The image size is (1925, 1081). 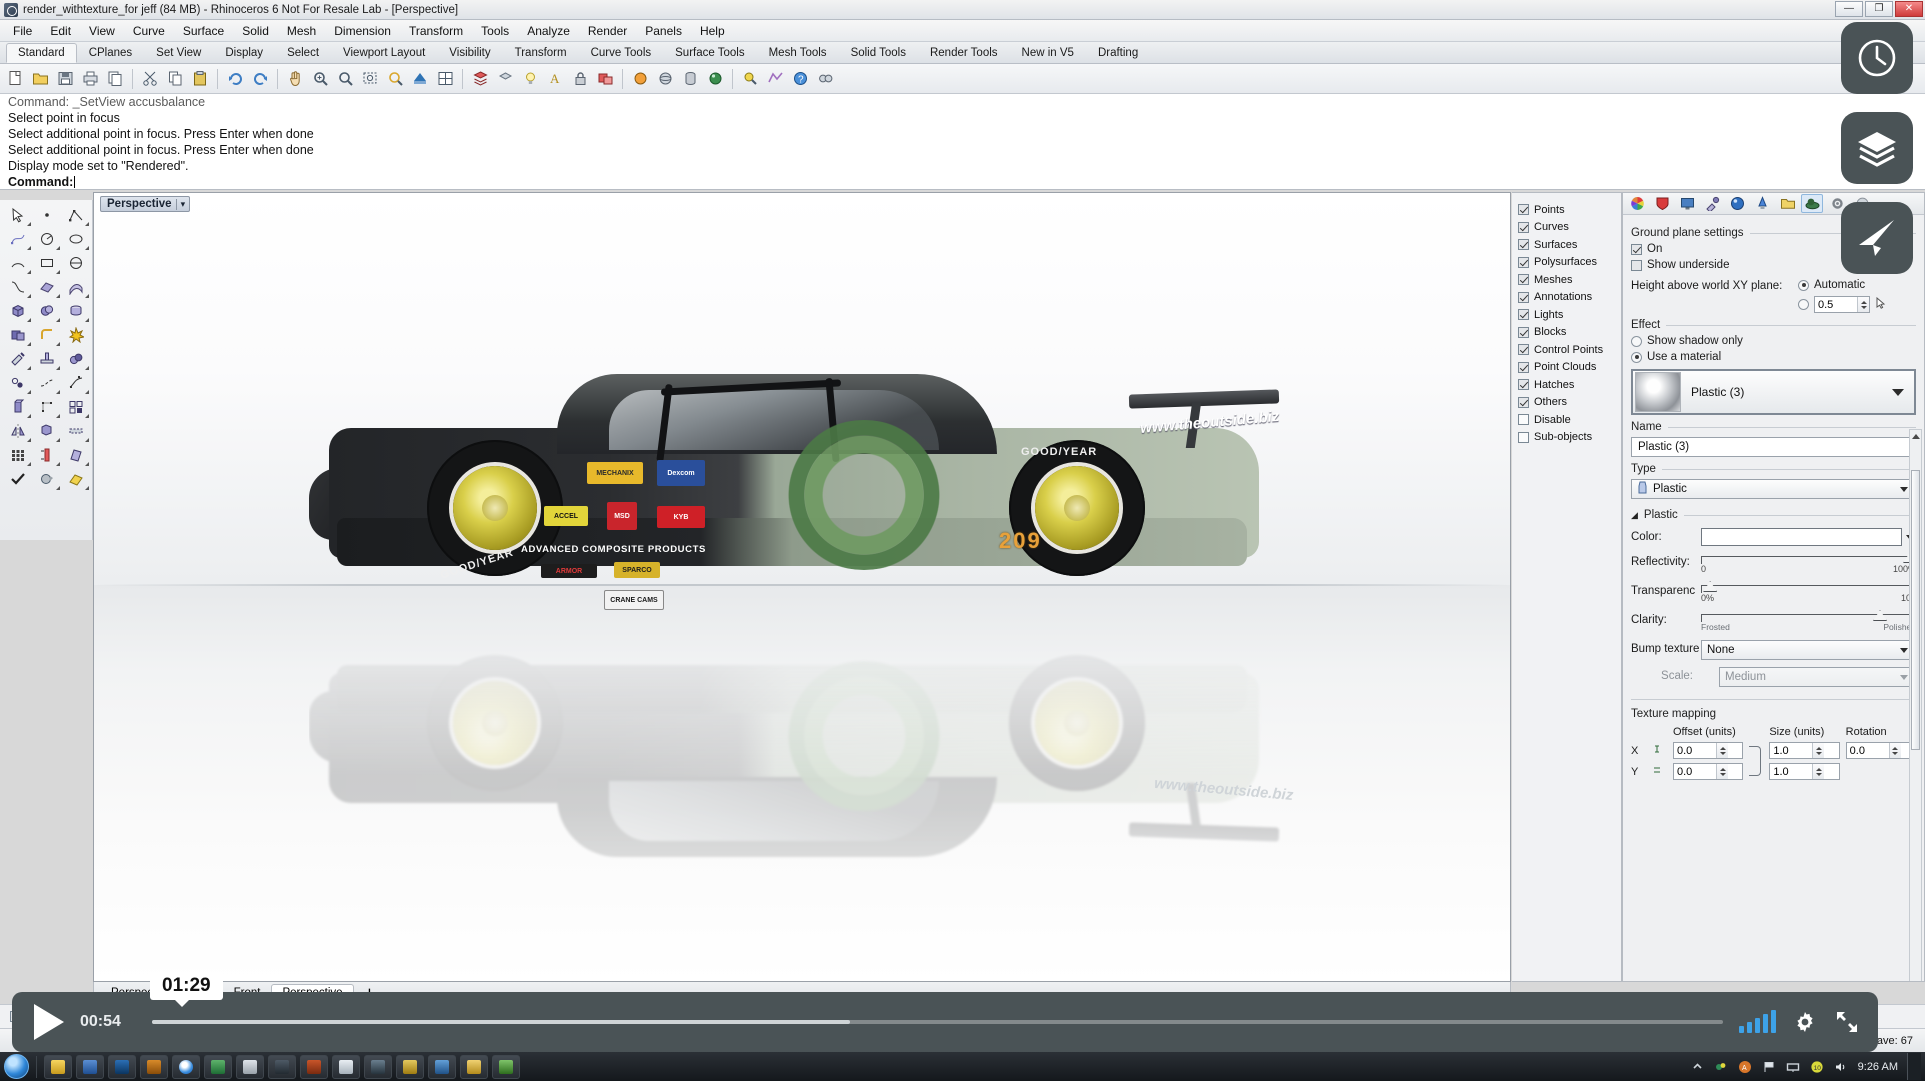 What do you see at coordinates (295, 79) in the screenshot?
I see `pan-hand-icon` at bounding box center [295, 79].